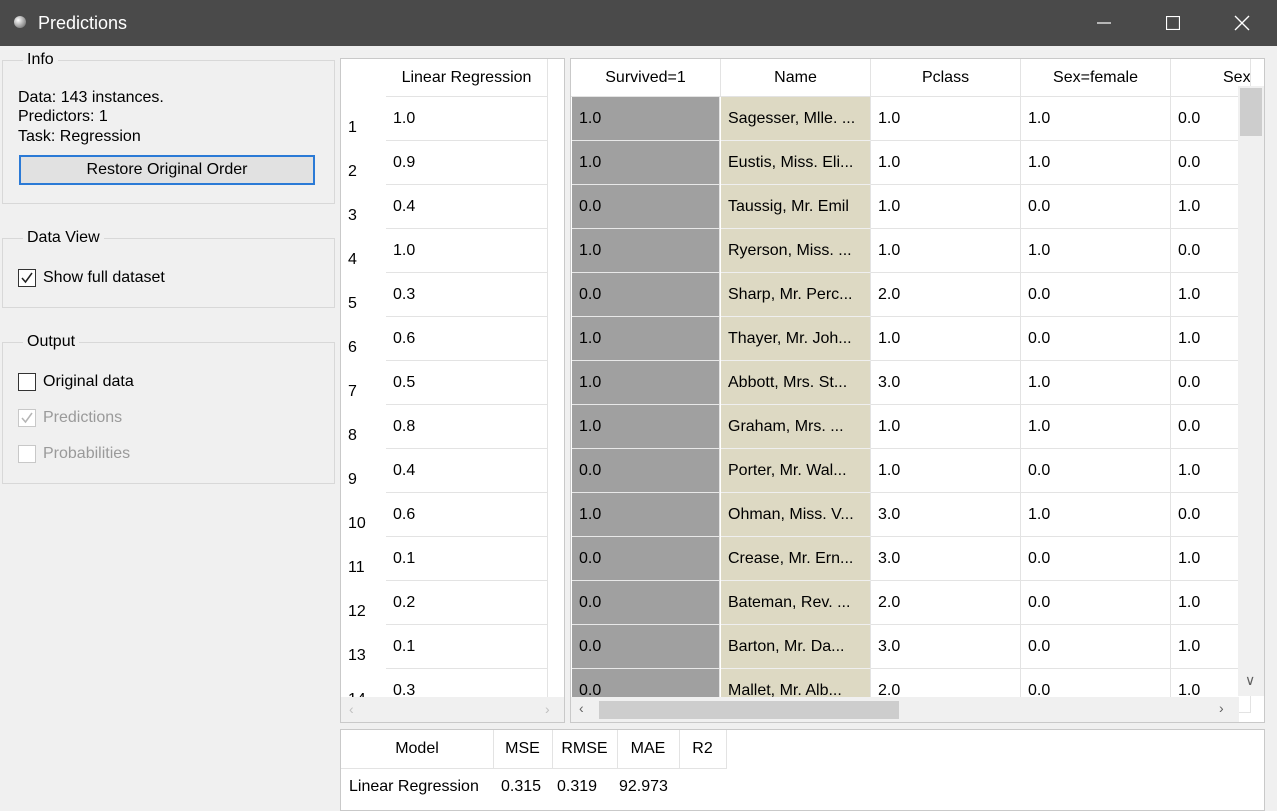 This screenshot has height=811, width=1277. Describe the element at coordinates (363, 647) in the screenshot. I see `row-number: 13` at that location.